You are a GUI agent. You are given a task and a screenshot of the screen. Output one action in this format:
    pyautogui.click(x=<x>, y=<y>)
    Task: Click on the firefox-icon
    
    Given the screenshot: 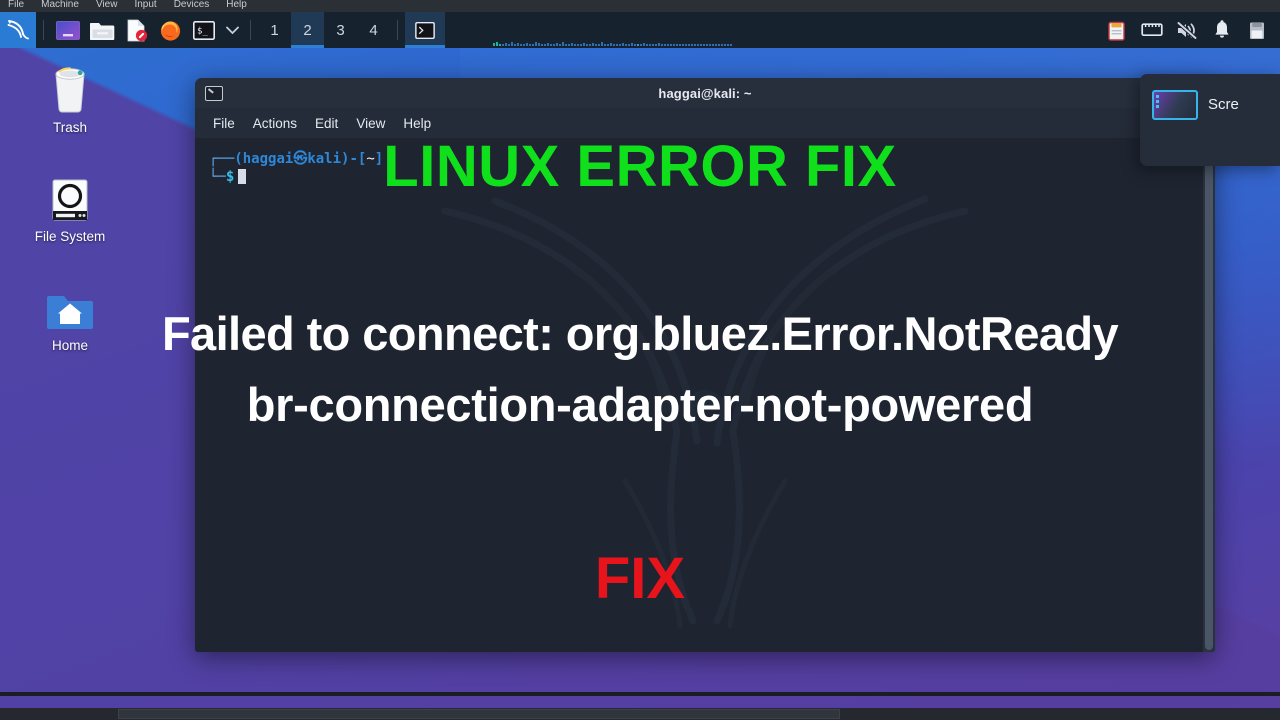 What is the action you would take?
    pyautogui.click(x=170, y=30)
    